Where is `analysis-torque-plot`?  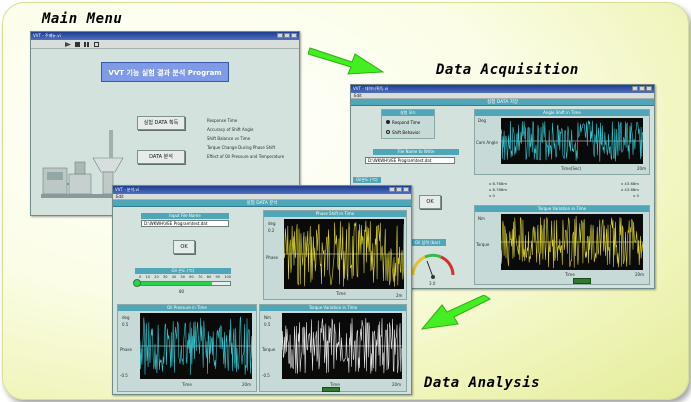
analysis-torque-plot is located at coordinates (342, 346).